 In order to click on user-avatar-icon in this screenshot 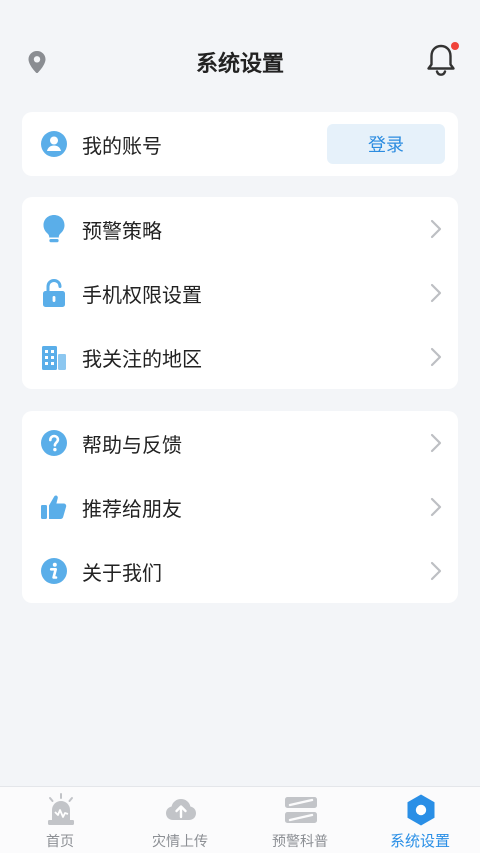, I will do `click(54, 144)`.